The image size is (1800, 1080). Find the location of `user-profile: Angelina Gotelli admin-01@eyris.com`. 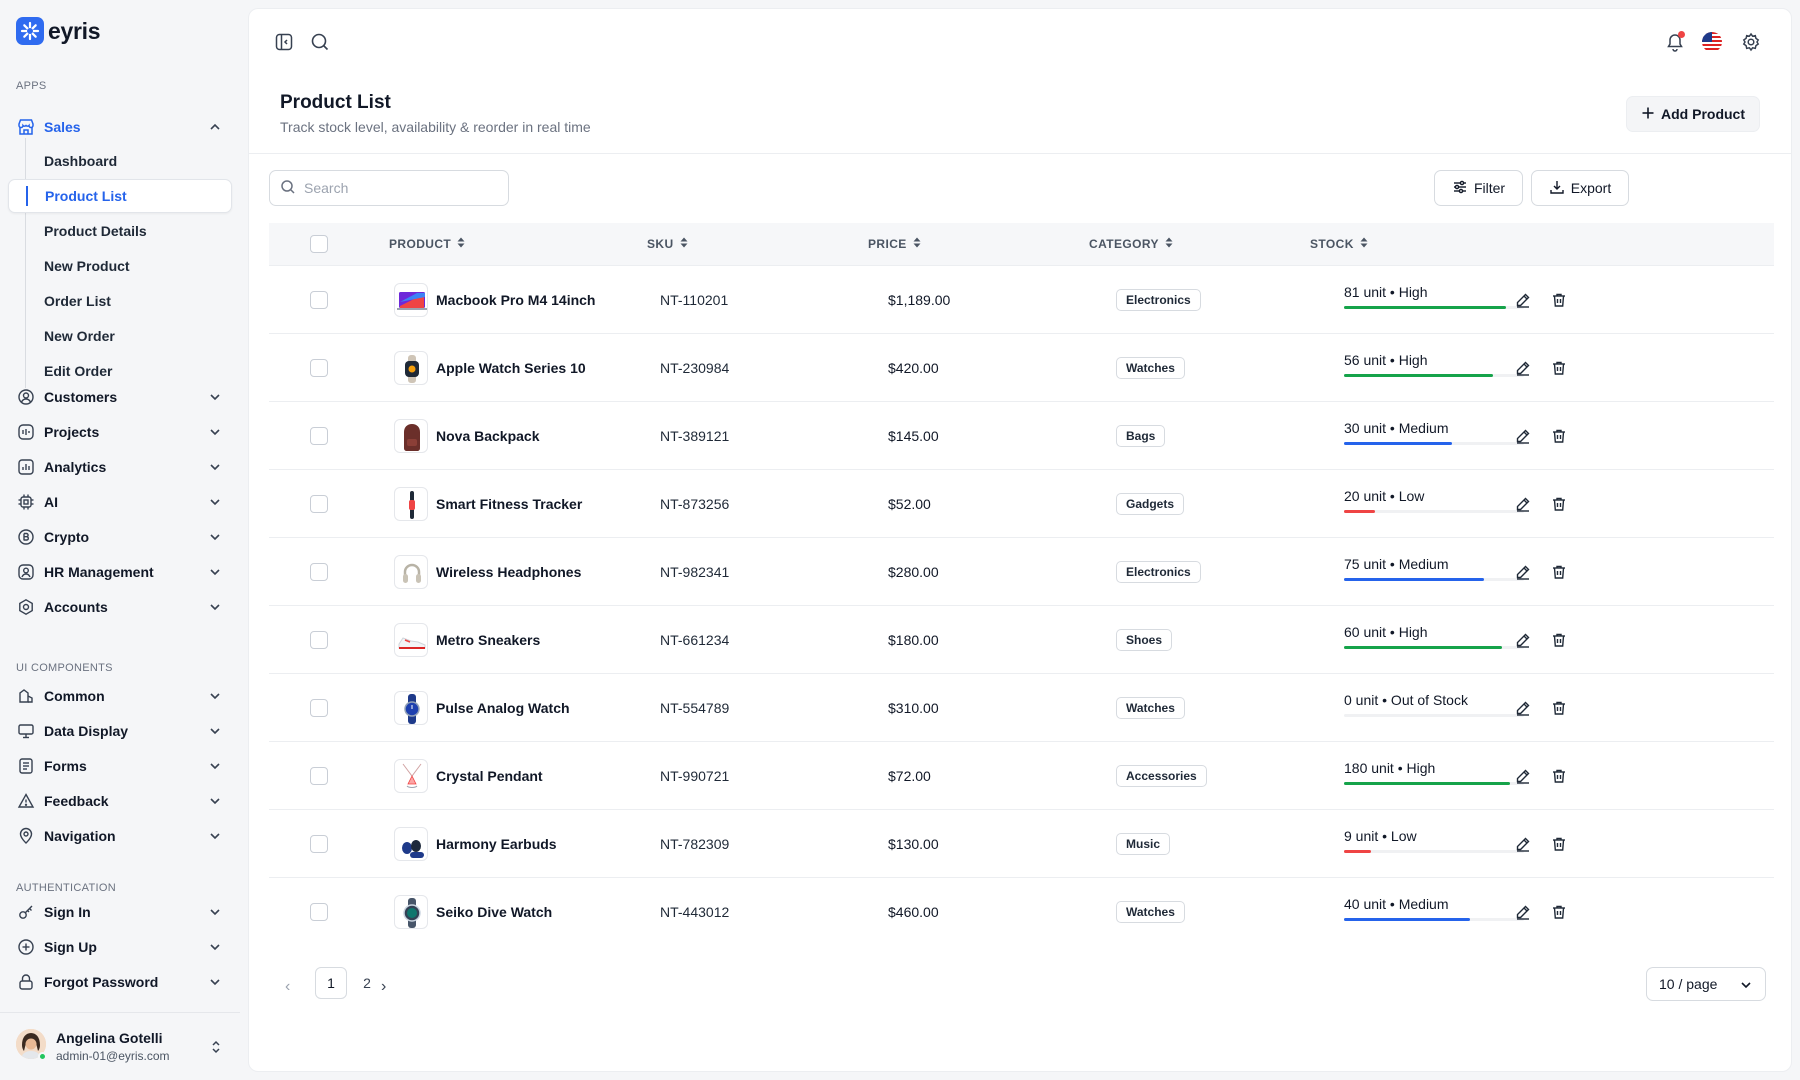

user-profile: Angelina Gotelli admin-01@eyris.com is located at coordinates (120, 1046).